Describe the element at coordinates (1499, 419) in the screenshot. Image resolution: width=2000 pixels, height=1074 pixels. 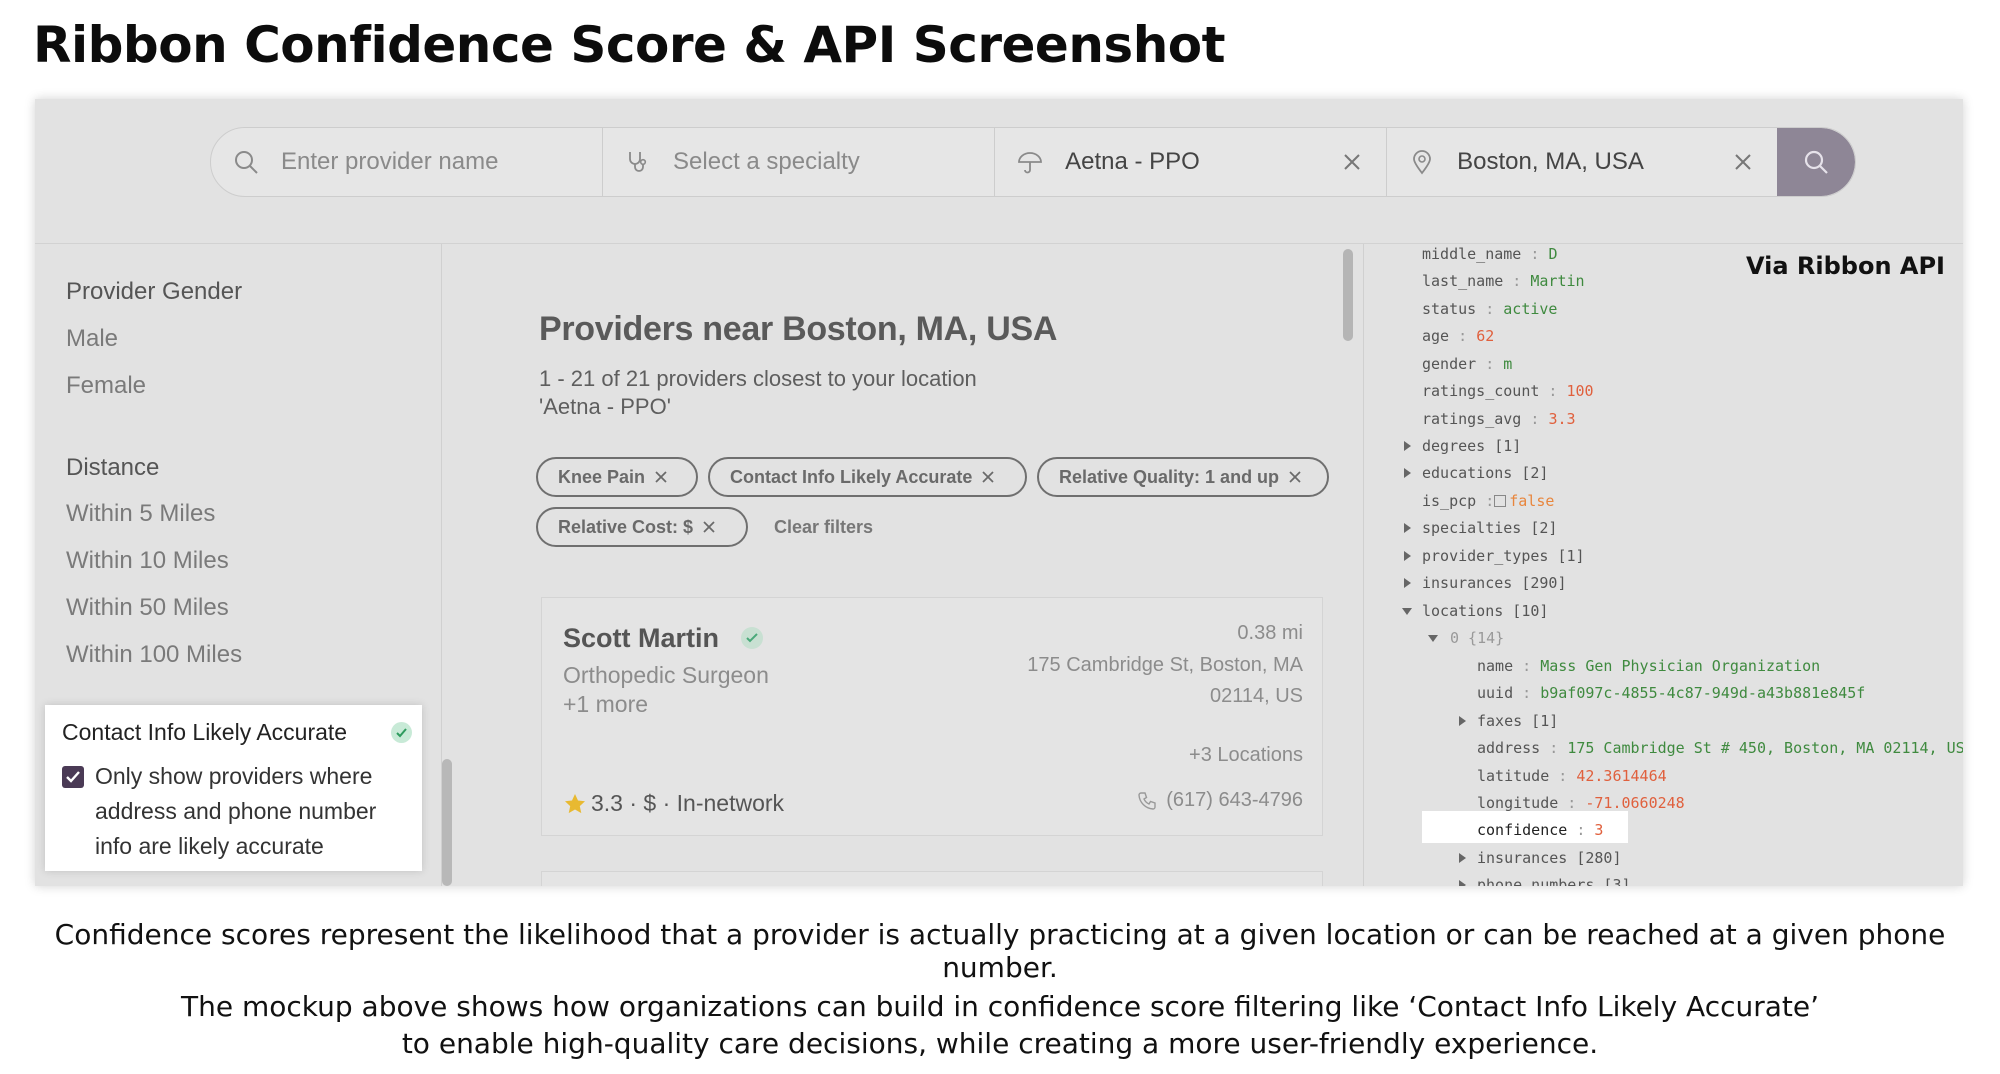
I see `json-line-ratings-avg: ratings_avg : 3.3` at that location.